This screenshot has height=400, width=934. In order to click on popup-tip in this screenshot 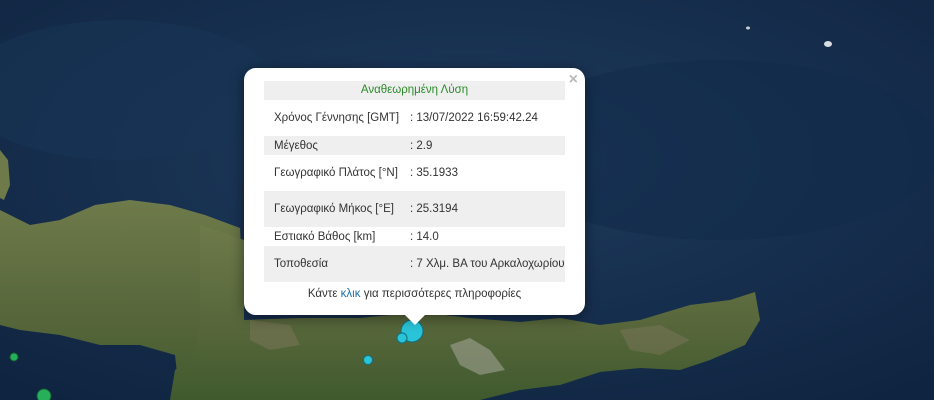, I will do `click(414, 320)`.